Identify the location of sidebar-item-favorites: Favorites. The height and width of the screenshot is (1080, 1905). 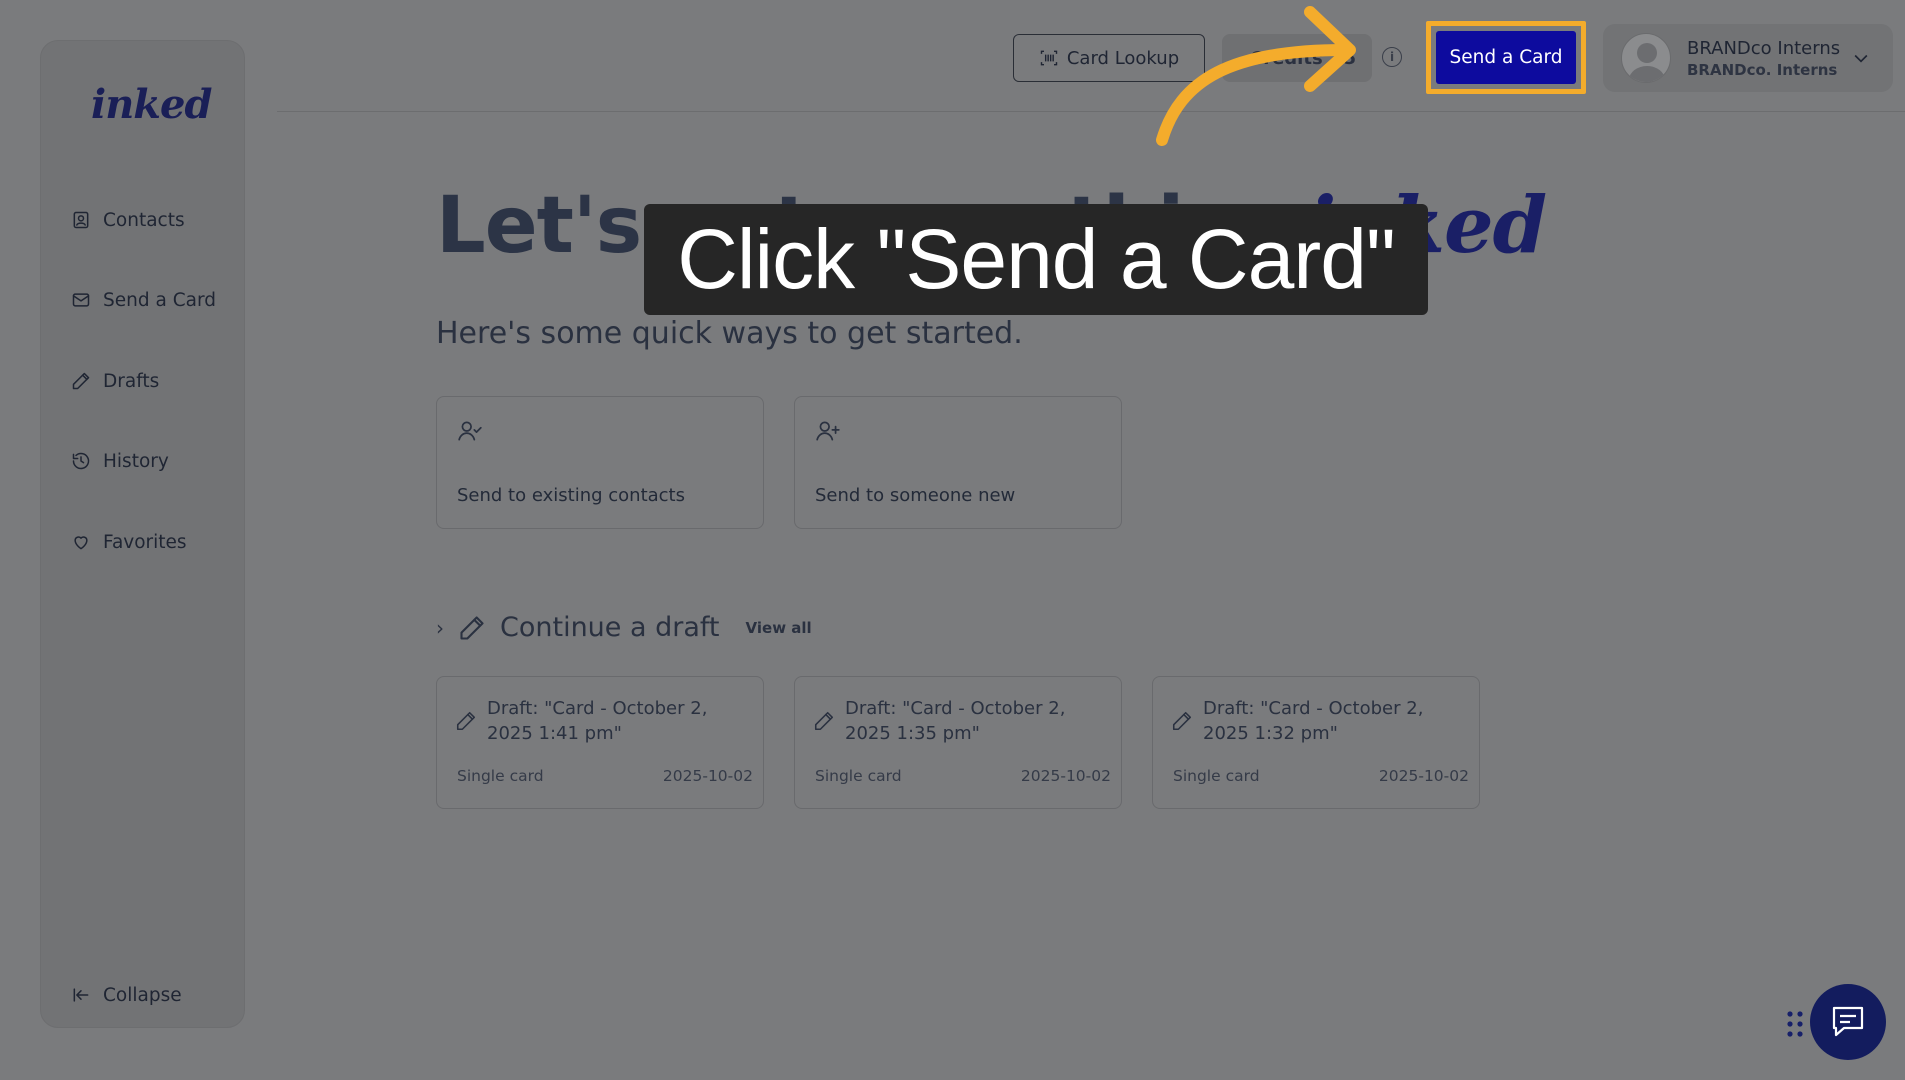
(129, 542).